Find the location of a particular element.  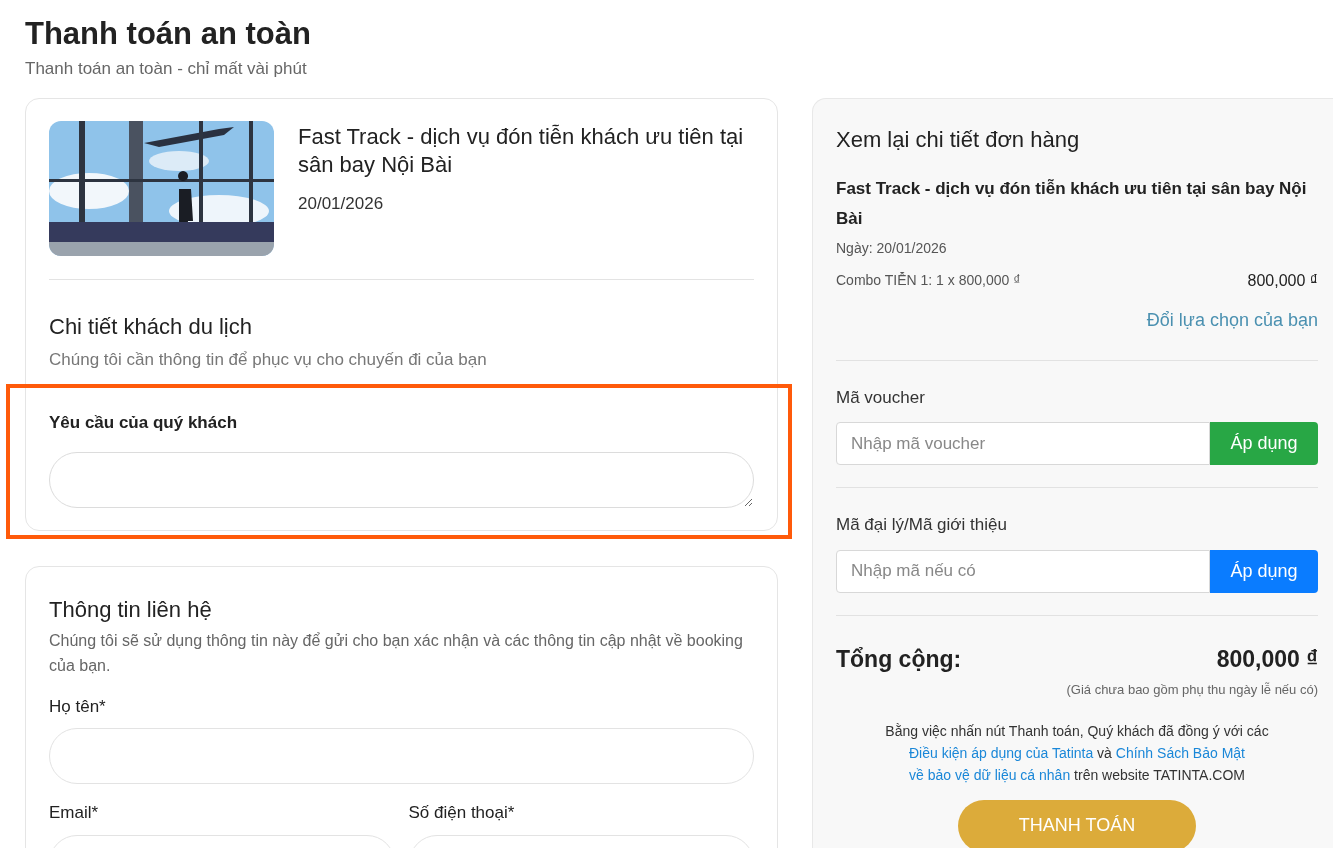

change-selection-link: Đổi lựa chọn của bạn is located at coordinates (1232, 320).